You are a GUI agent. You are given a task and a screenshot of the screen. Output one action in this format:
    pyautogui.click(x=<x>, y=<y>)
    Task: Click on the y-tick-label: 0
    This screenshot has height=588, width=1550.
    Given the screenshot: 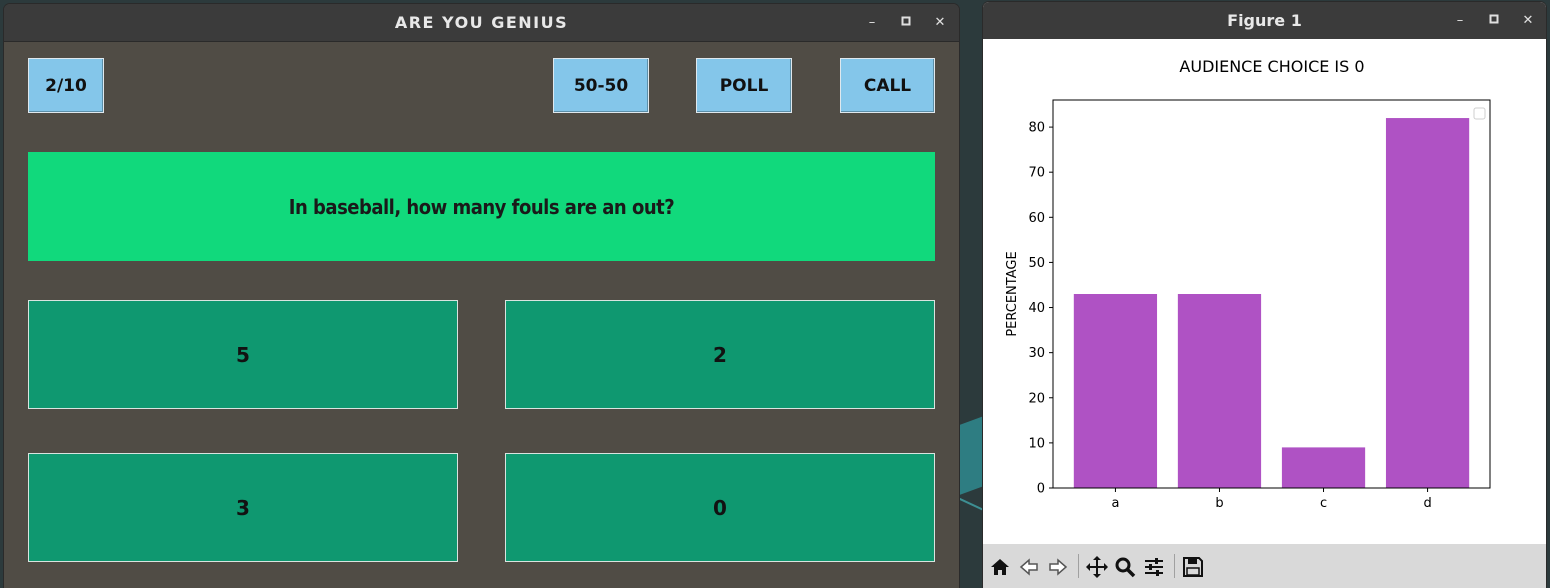 What is the action you would take?
    pyautogui.click(x=1041, y=489)
    